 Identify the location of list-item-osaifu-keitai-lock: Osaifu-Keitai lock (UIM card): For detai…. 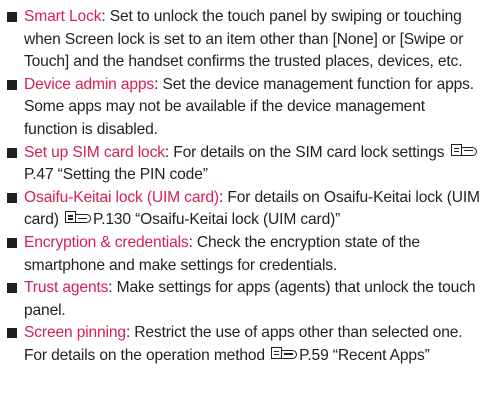
(243, 209).